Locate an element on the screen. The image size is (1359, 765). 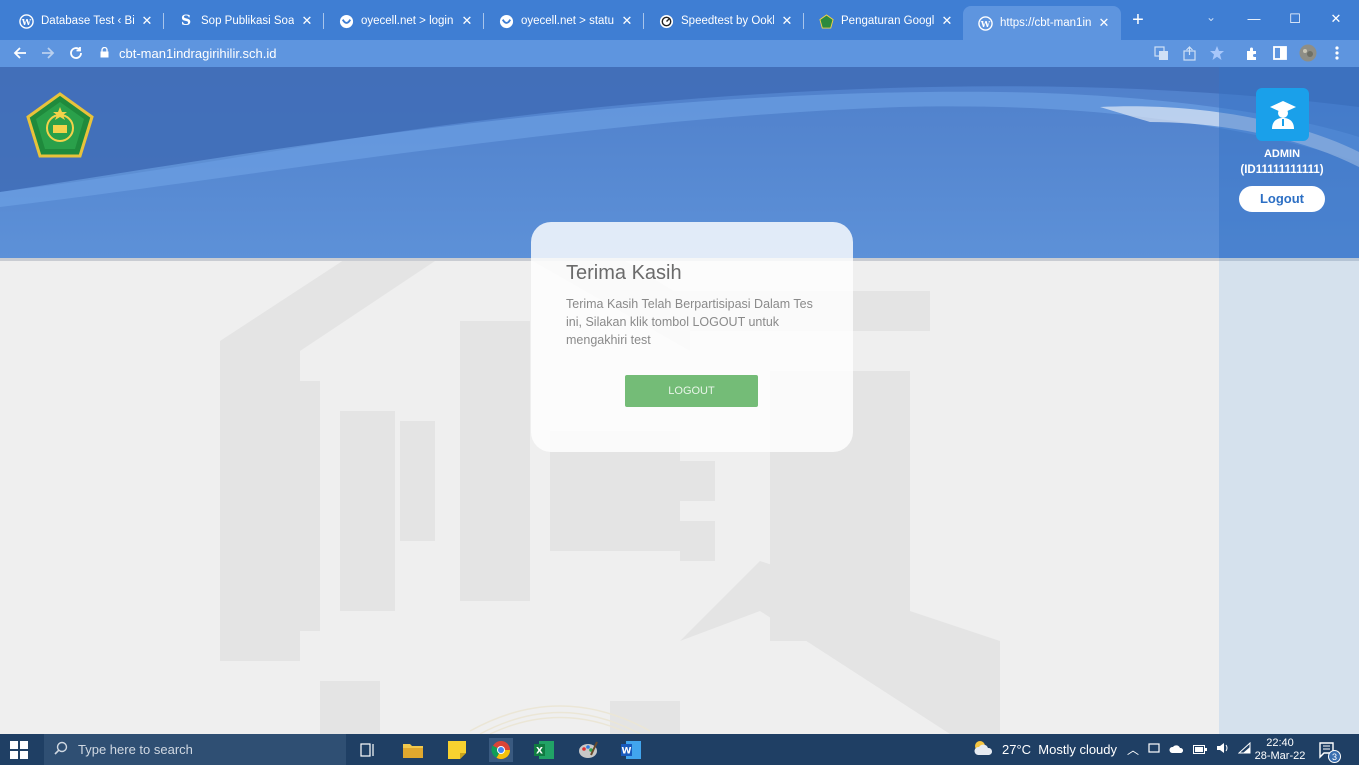
tab-pengaturan-google: Pengaturan Google D ✕ is located at coordinates (884, 21).